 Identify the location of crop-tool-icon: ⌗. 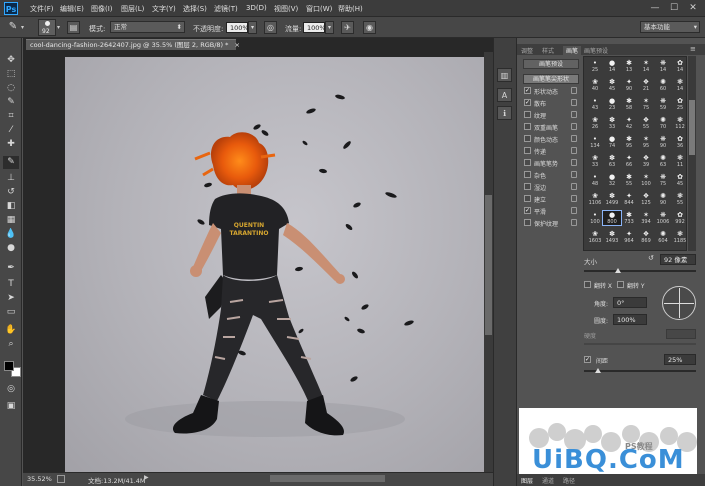
(11, 116).